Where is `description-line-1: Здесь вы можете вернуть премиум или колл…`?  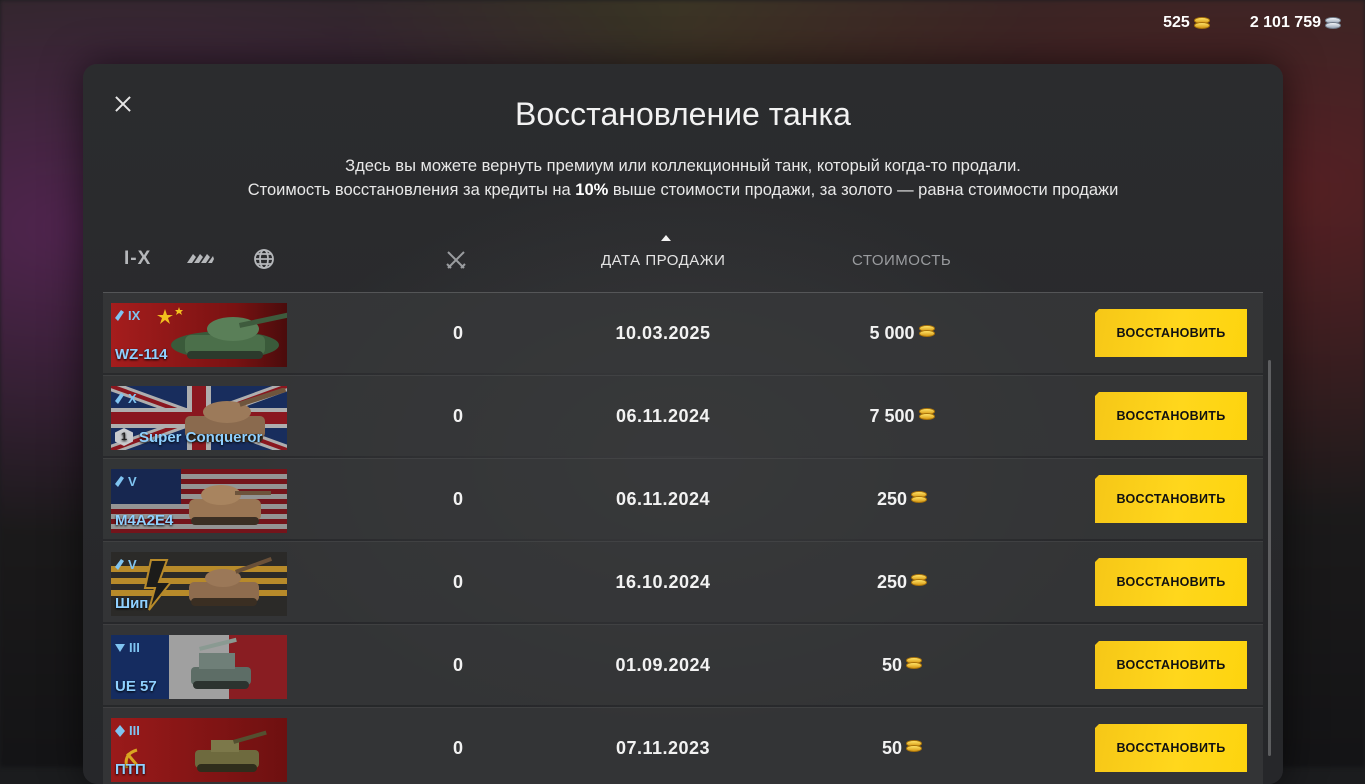 description-line-1: Здесь вы можете вернуть премиум или колл… is located at coordinates (683, 166).